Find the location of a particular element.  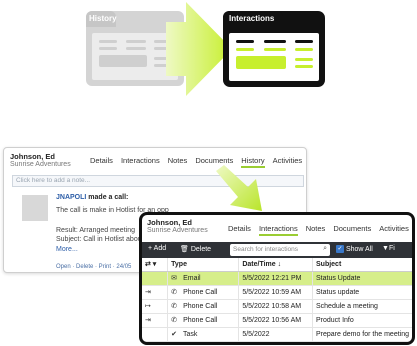

row-date: 5/5/2022 10:59 AM is located at coordinates (275, 292).